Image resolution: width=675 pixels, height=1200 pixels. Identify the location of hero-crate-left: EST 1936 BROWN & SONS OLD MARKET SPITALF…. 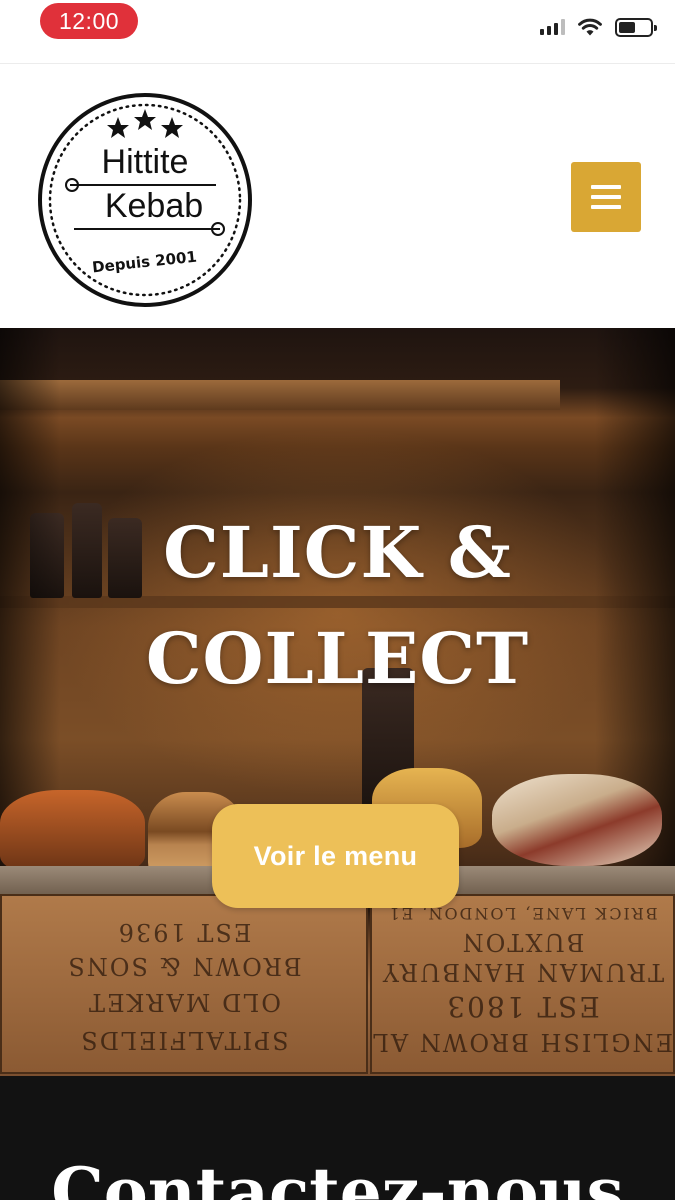
(184, 984).